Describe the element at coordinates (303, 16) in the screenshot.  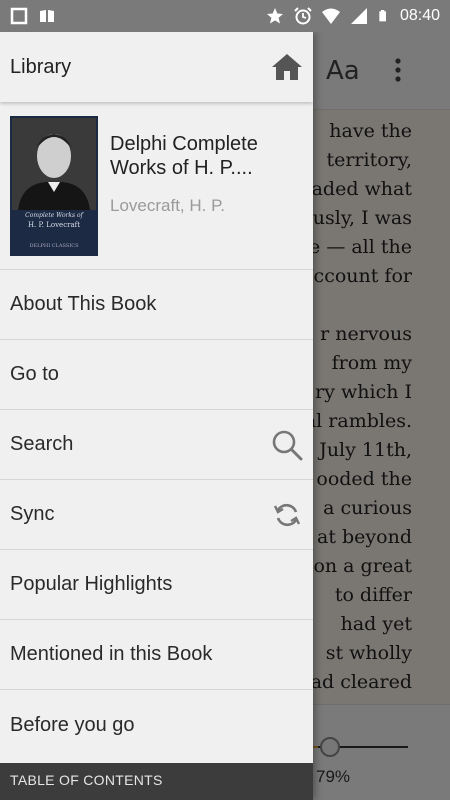
I see `alarm-icon` at that location.